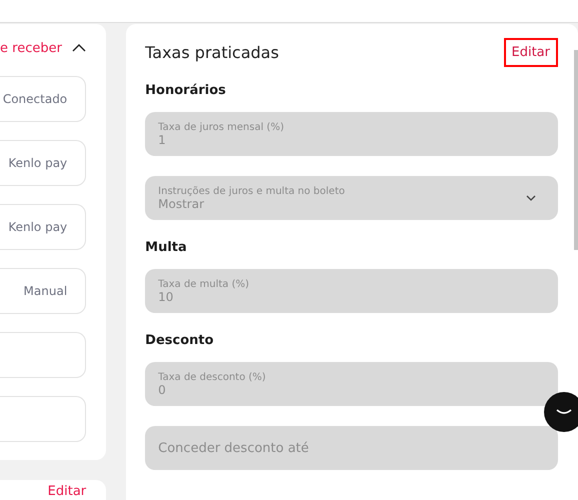  Describe the element at coordinates (531, 198) in the screenshot. I see `chevron-down-icon` at that location.